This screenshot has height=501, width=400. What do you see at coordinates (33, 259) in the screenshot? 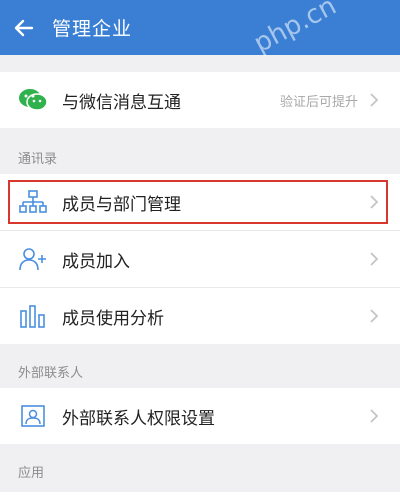
I see `add-user-icon` at bounding box center [33, 259].